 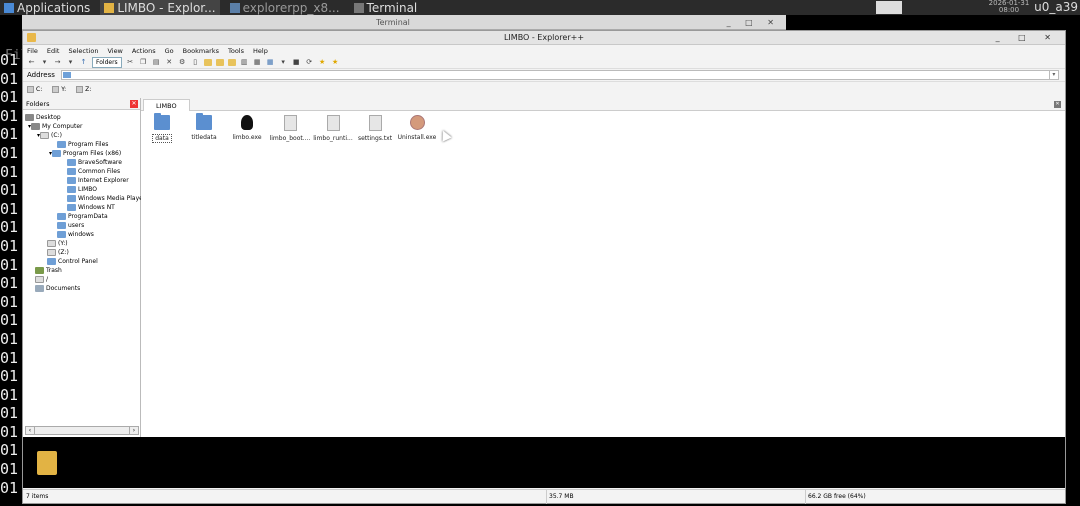 I want to click on tree-item-c-drive: ▾ (C:), so click(x=49, y=135).